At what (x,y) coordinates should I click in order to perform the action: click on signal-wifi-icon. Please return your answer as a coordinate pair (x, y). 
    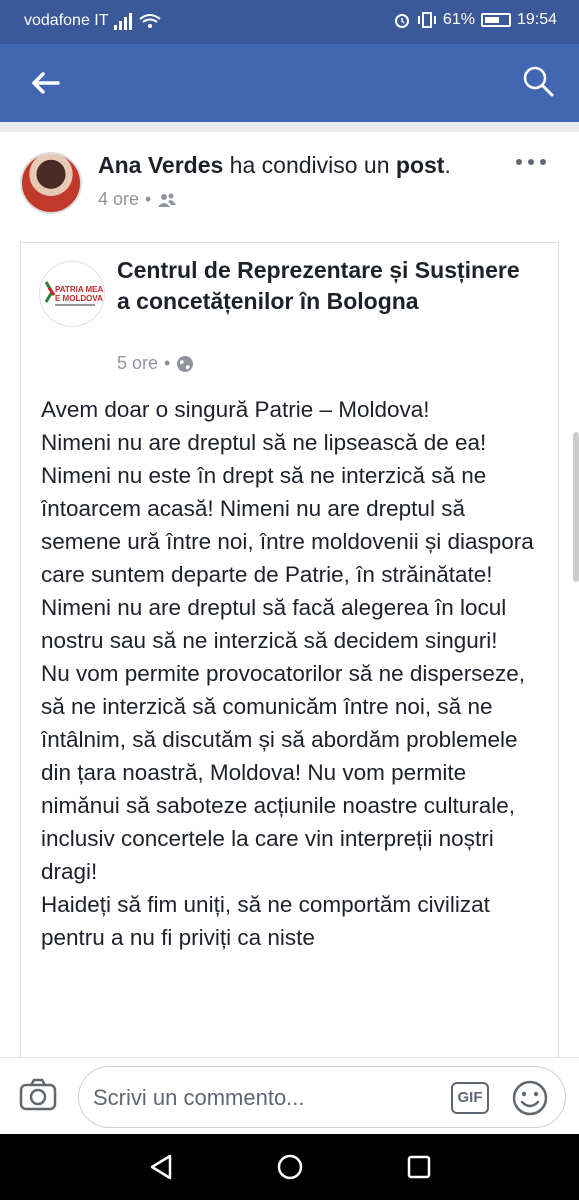
    Looking at the image, I should click on (137, 21).